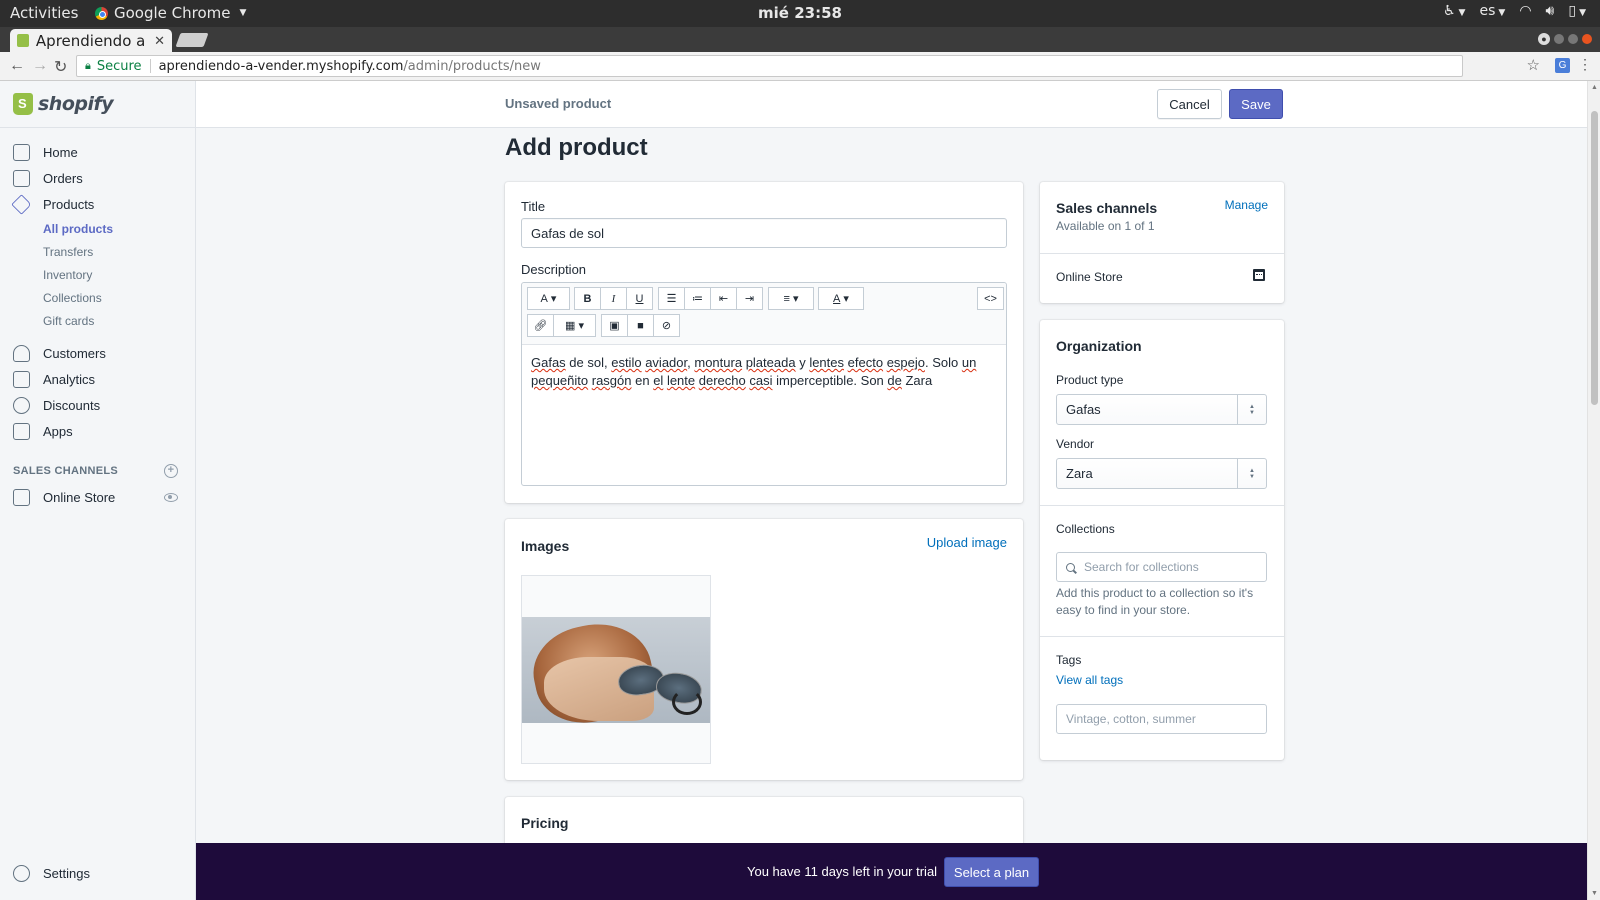 Image resolution: width=1600 pixels, height=900 pixels. I want to click on sidebar-item-settings: Settings, so click(97, 873).